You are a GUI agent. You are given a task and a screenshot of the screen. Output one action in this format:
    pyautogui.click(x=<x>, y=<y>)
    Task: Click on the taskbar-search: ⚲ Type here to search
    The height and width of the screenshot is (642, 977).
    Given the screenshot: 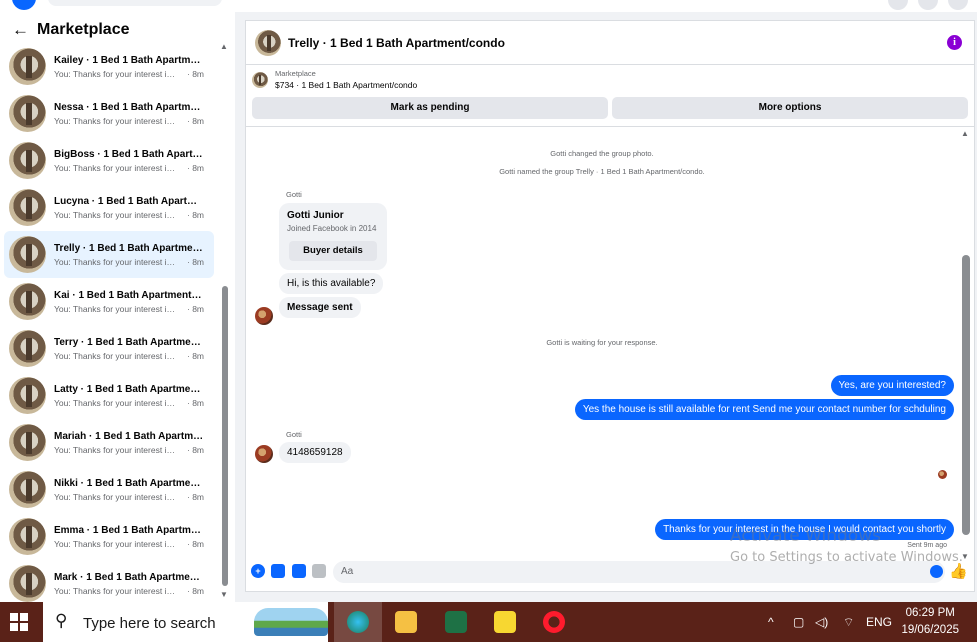 What is the action you would take?
    pyautogui.click(x=185, y=622)
    